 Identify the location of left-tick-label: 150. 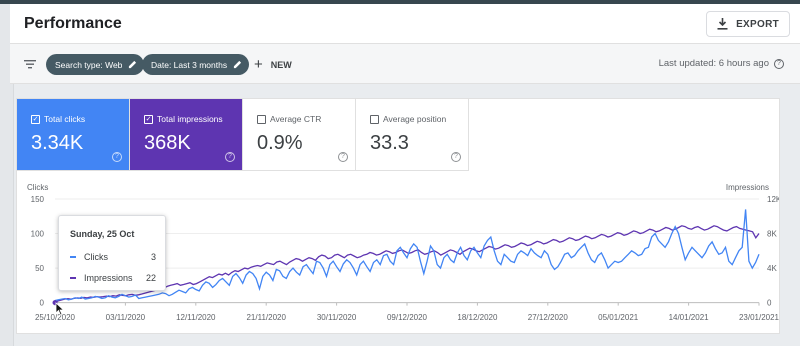
(38, 199).